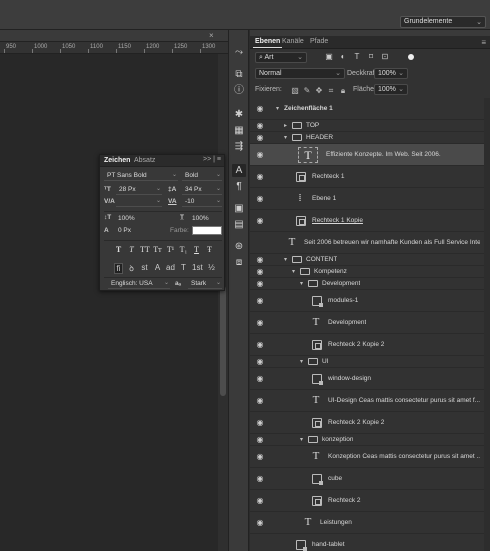 The width and height of the screenshot is (490, 551). What do you see at coordinates (330, 271) in the screenshot?
I see `layer-name: Kompetenz` at bounding box center [330, 271].